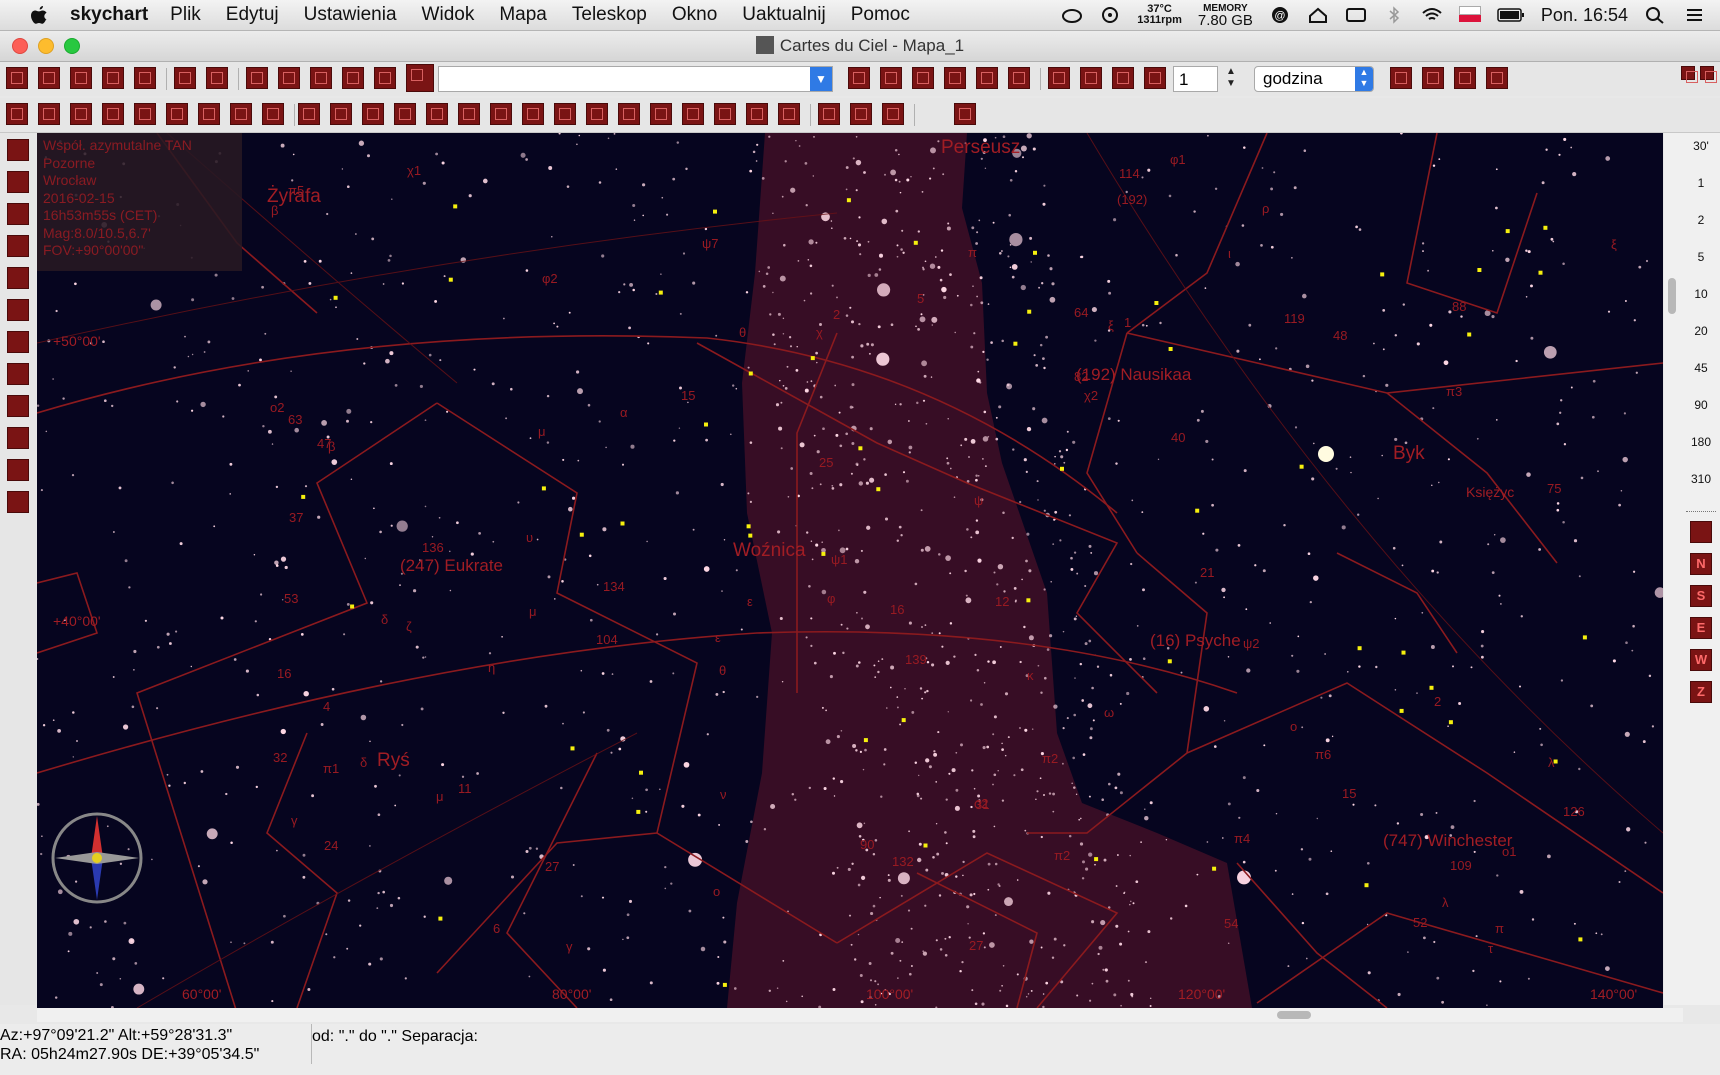  What do you see at coordinates (1701, 479) in the screenshot?
I see `fov-310deg-button: 310` at bounding box center [1701, 479].